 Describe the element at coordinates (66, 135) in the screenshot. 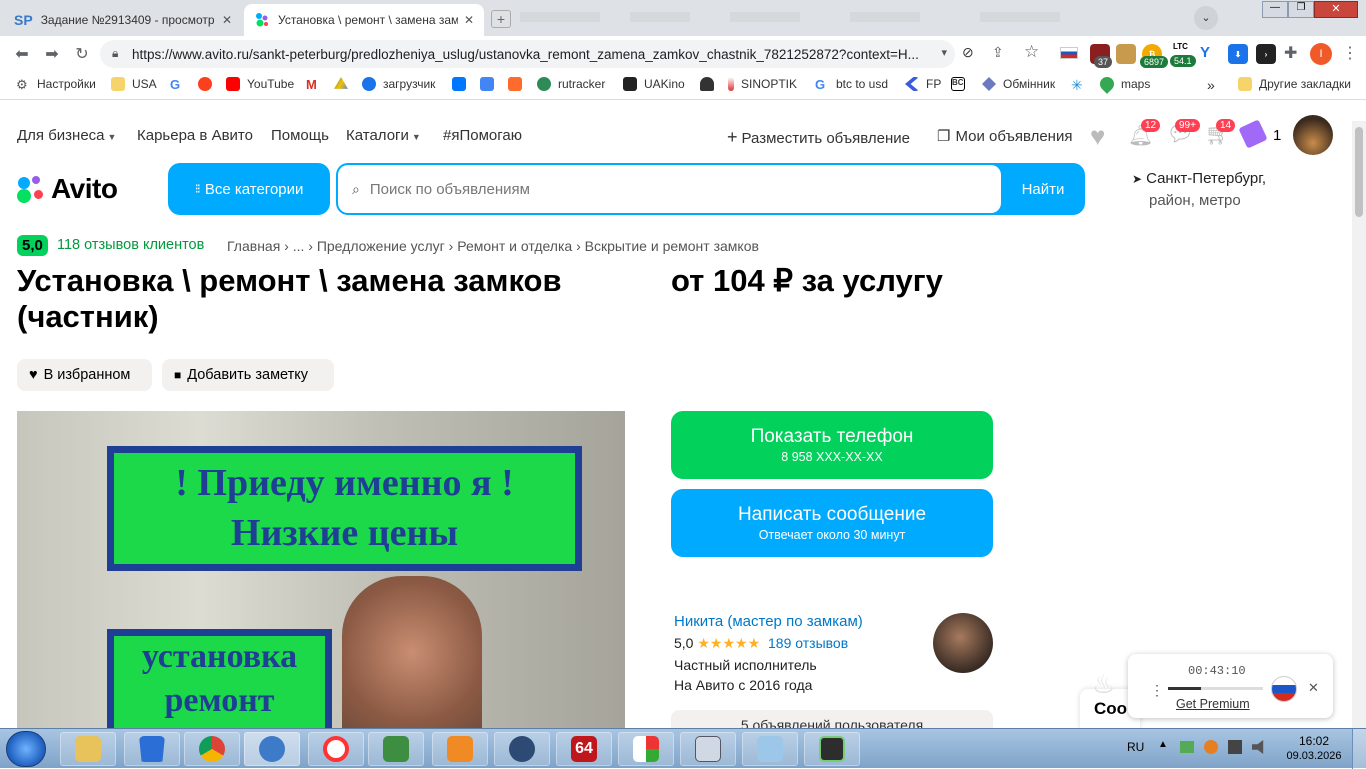

I see `nav-business: Для бизнеса ▼` at that location.